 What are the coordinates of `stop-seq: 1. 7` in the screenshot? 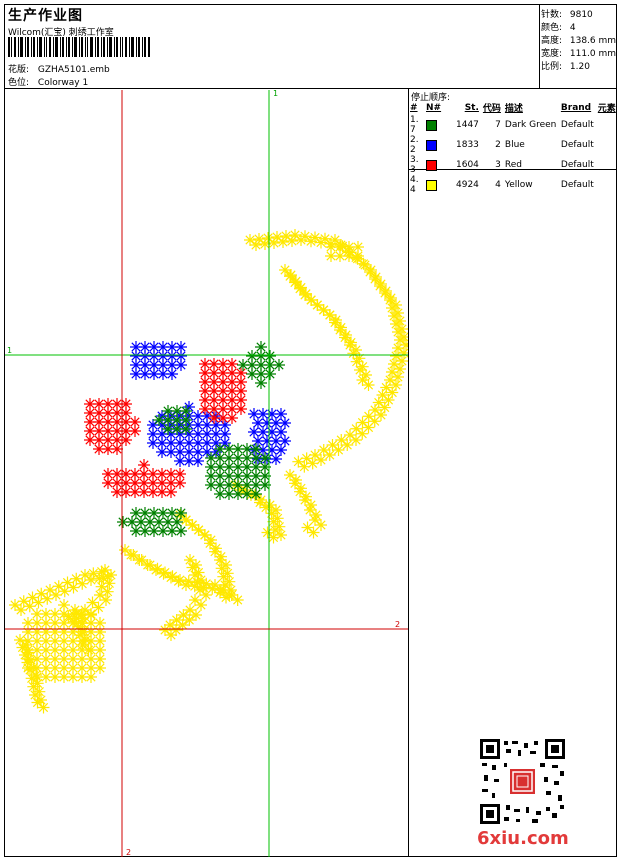 It's located at (414, 125).